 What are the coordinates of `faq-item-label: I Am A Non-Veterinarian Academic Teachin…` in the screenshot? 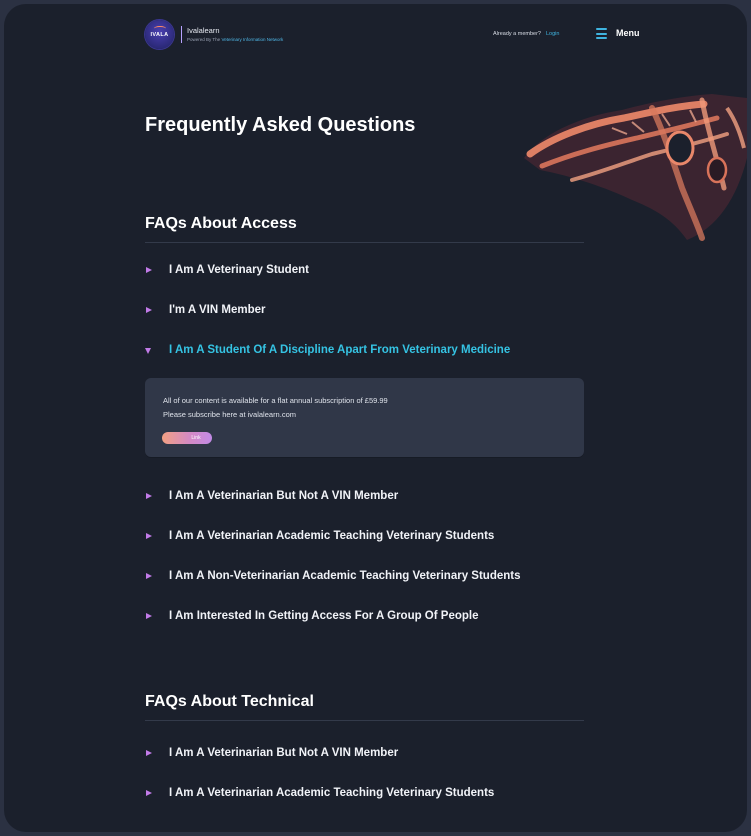 It's located at (345, 576).